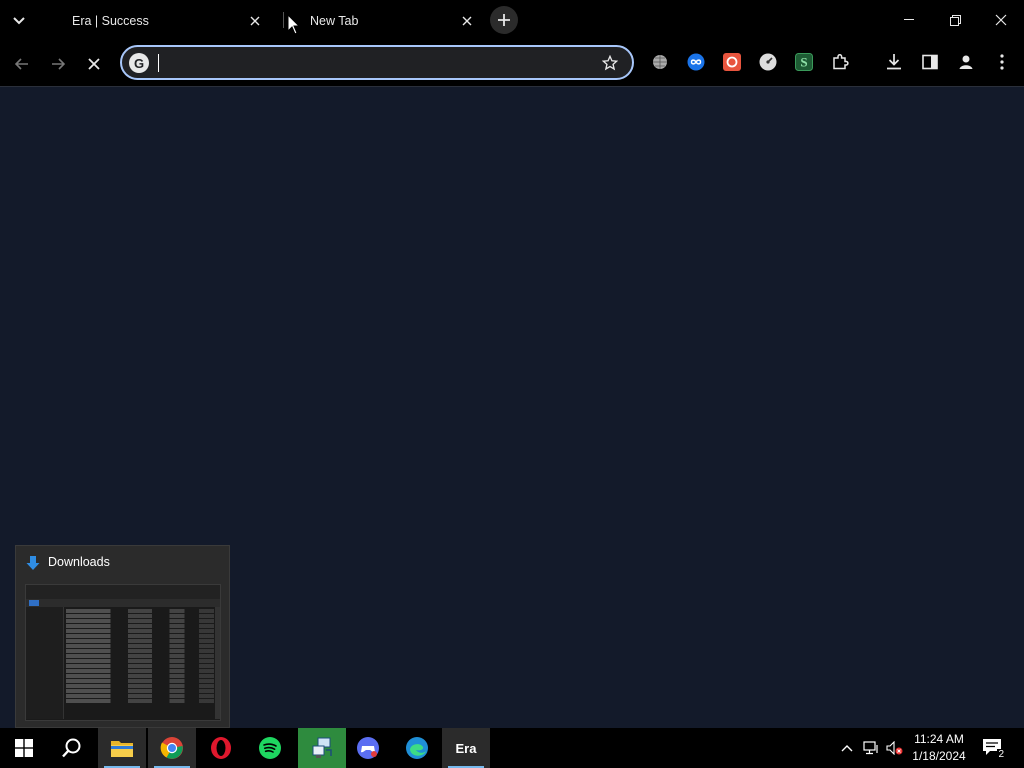 The width and height of the screenshot is (1024, 768). What do you see at coordinates (221, 748) in the screenshot?
I see `taskbar-opera` at bounding box center [221, 748].